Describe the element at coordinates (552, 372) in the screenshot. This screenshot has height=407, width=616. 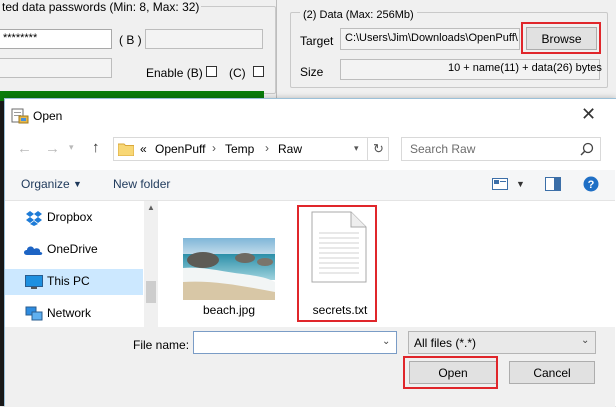
I see `cancel-button: Cancel` at that location.